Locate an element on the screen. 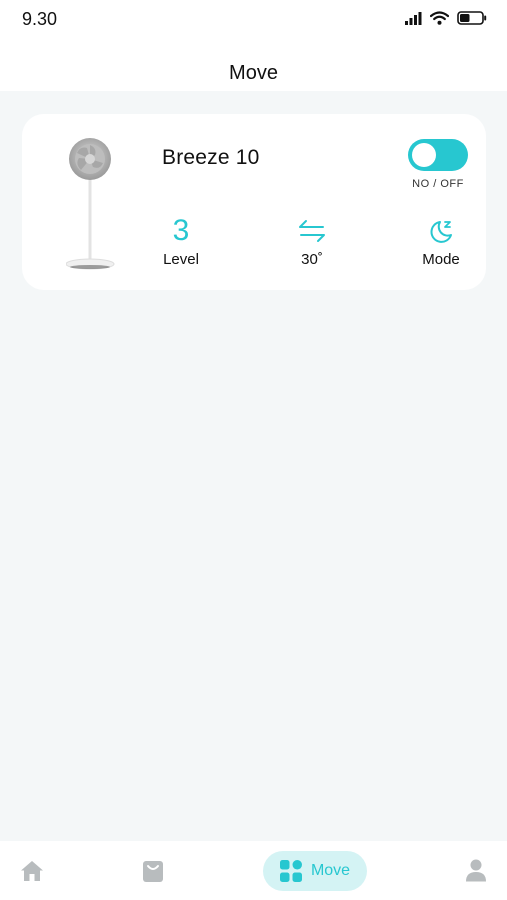 This screenshot has width=507, height=900. level-control: 3 Level is located at coordinates (181, 241).